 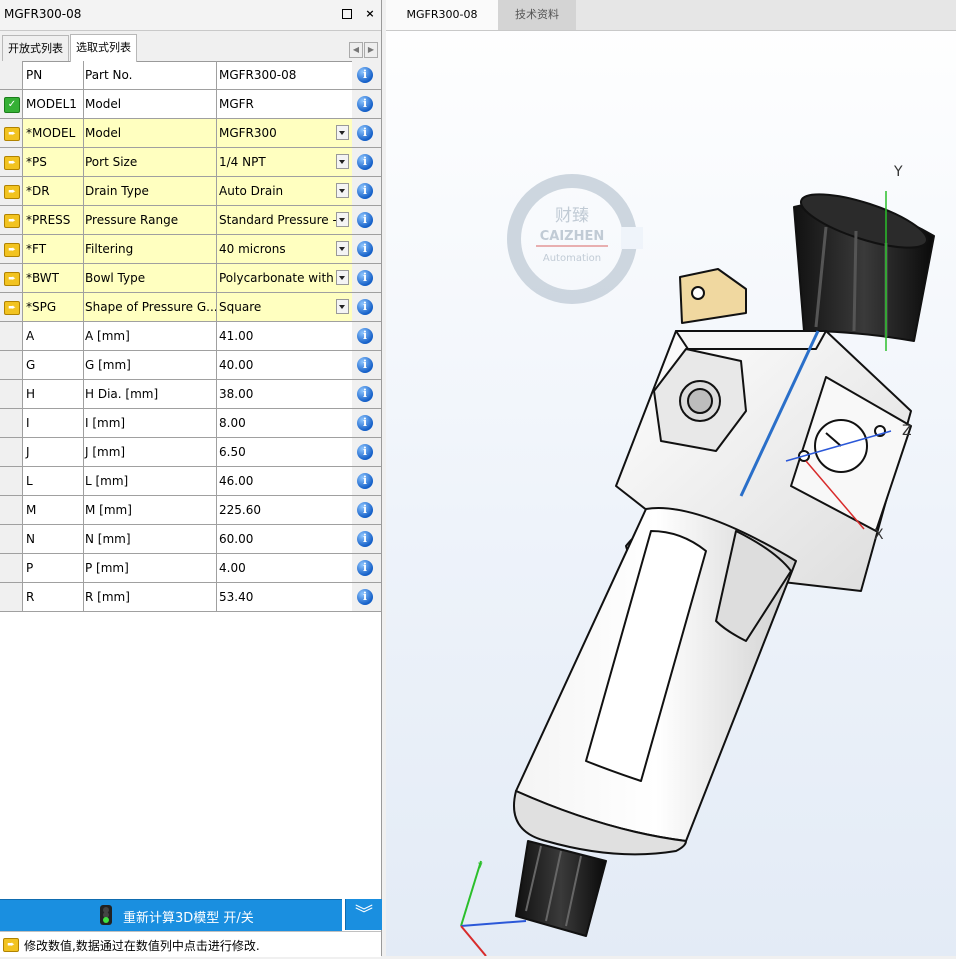 I want to click on row-indicator: ➨, so click(x=11, y=220).